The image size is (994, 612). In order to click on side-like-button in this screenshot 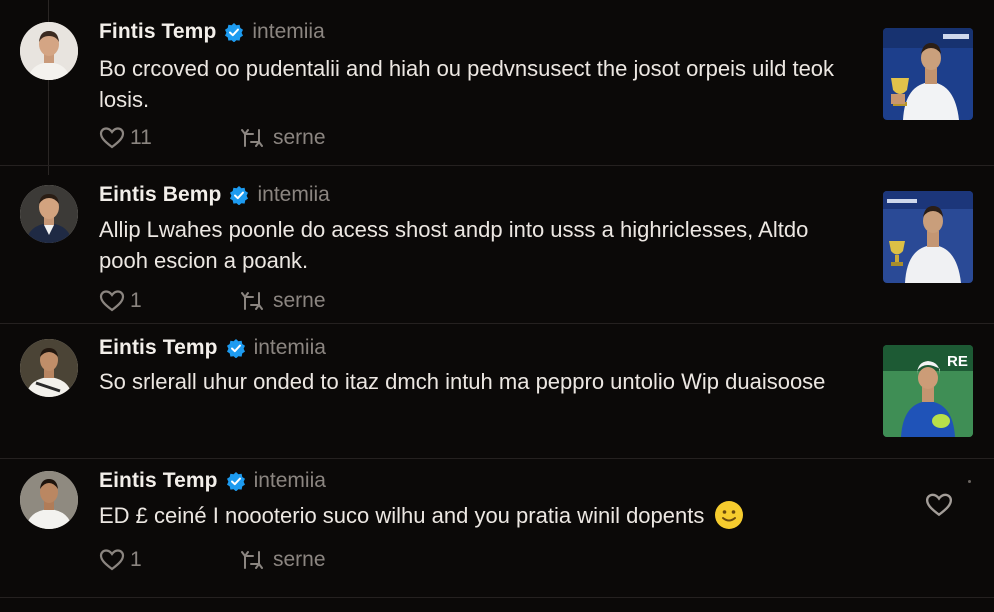, I will do `click(939, 505)`.